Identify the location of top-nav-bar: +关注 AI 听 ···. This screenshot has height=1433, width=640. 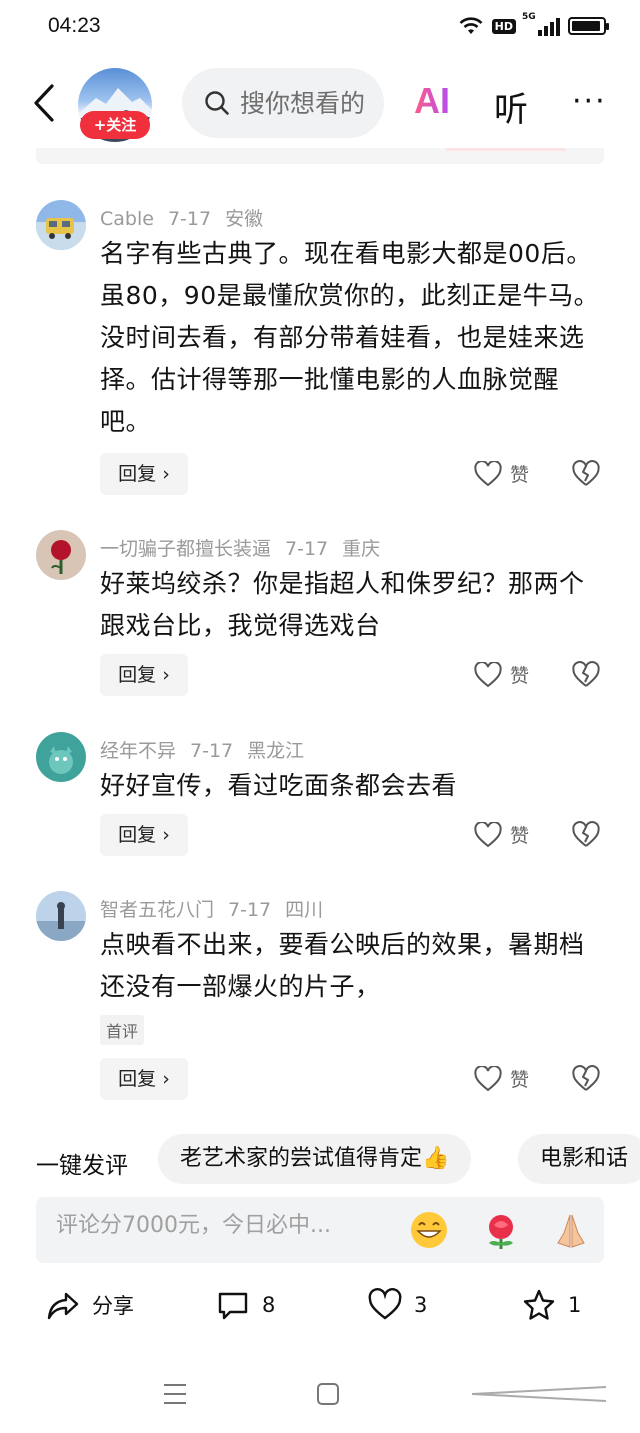
(320, 104).